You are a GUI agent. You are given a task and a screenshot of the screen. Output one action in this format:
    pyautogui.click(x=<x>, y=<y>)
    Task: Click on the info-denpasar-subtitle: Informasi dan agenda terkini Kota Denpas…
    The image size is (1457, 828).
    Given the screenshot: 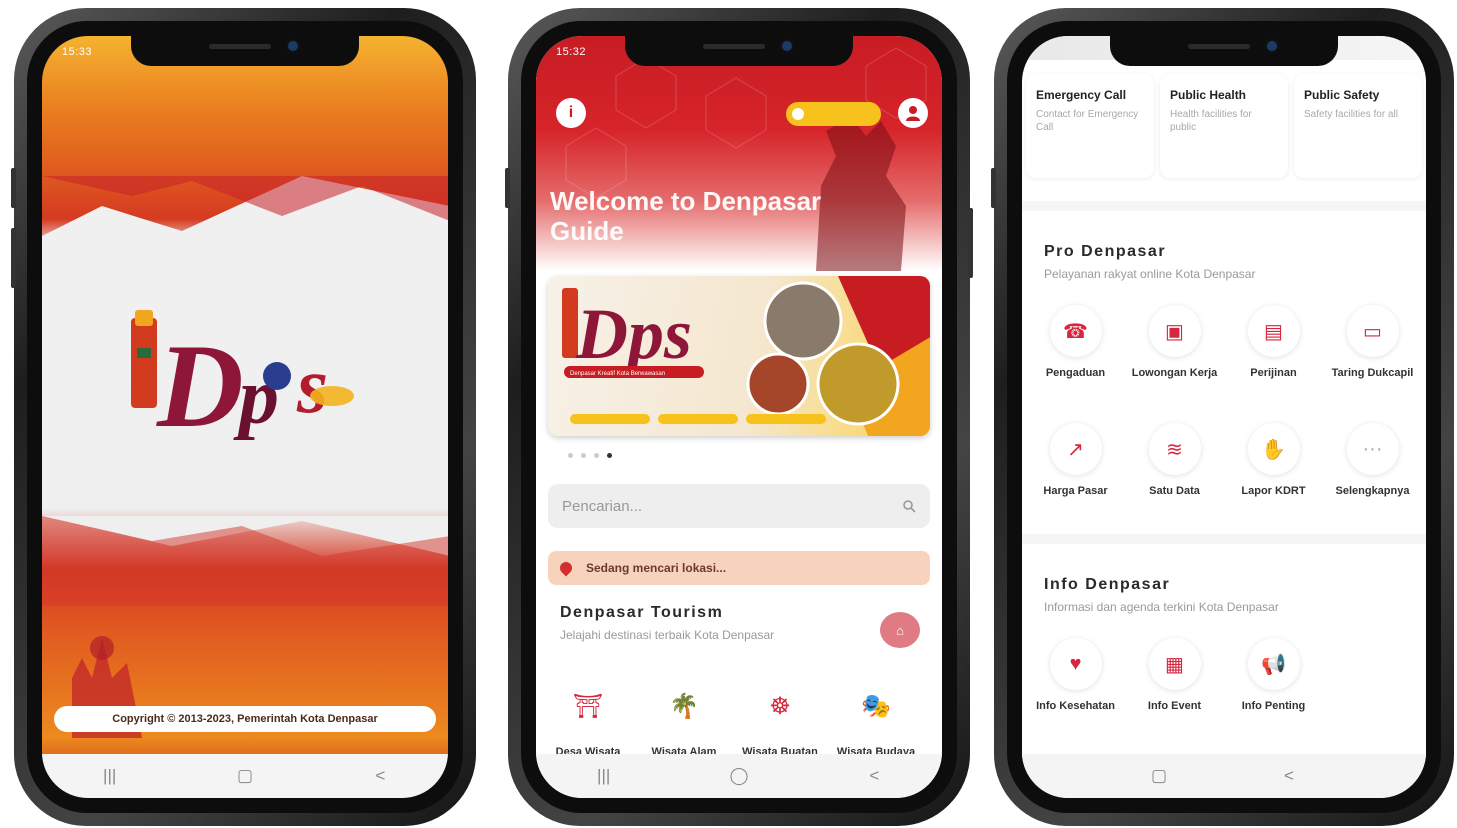 What is the action you would take?
    pyautogui.click(x=1161, y=607)
    